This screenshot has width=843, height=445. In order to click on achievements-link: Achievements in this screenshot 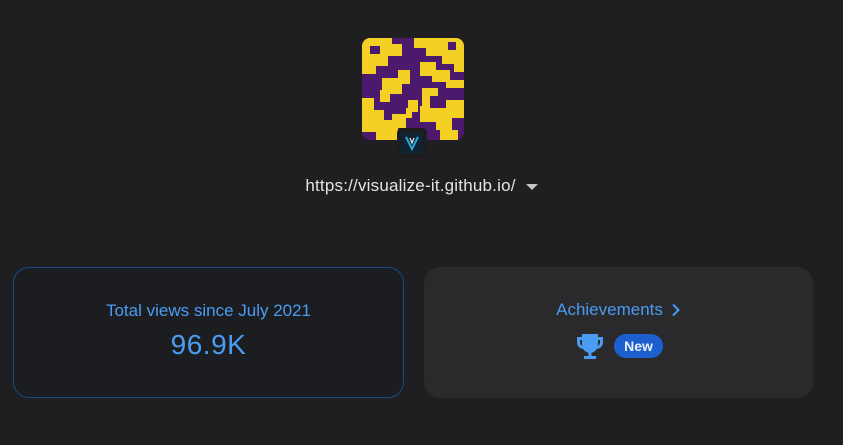, I will do `click(618, 310)`.